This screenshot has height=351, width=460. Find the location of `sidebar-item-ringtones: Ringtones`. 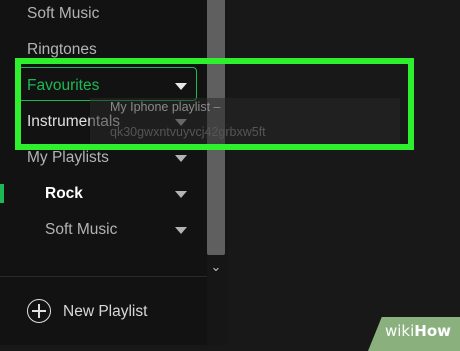

sidebar-item-ringtones: Ringtones is located at coordinates (62, 50).